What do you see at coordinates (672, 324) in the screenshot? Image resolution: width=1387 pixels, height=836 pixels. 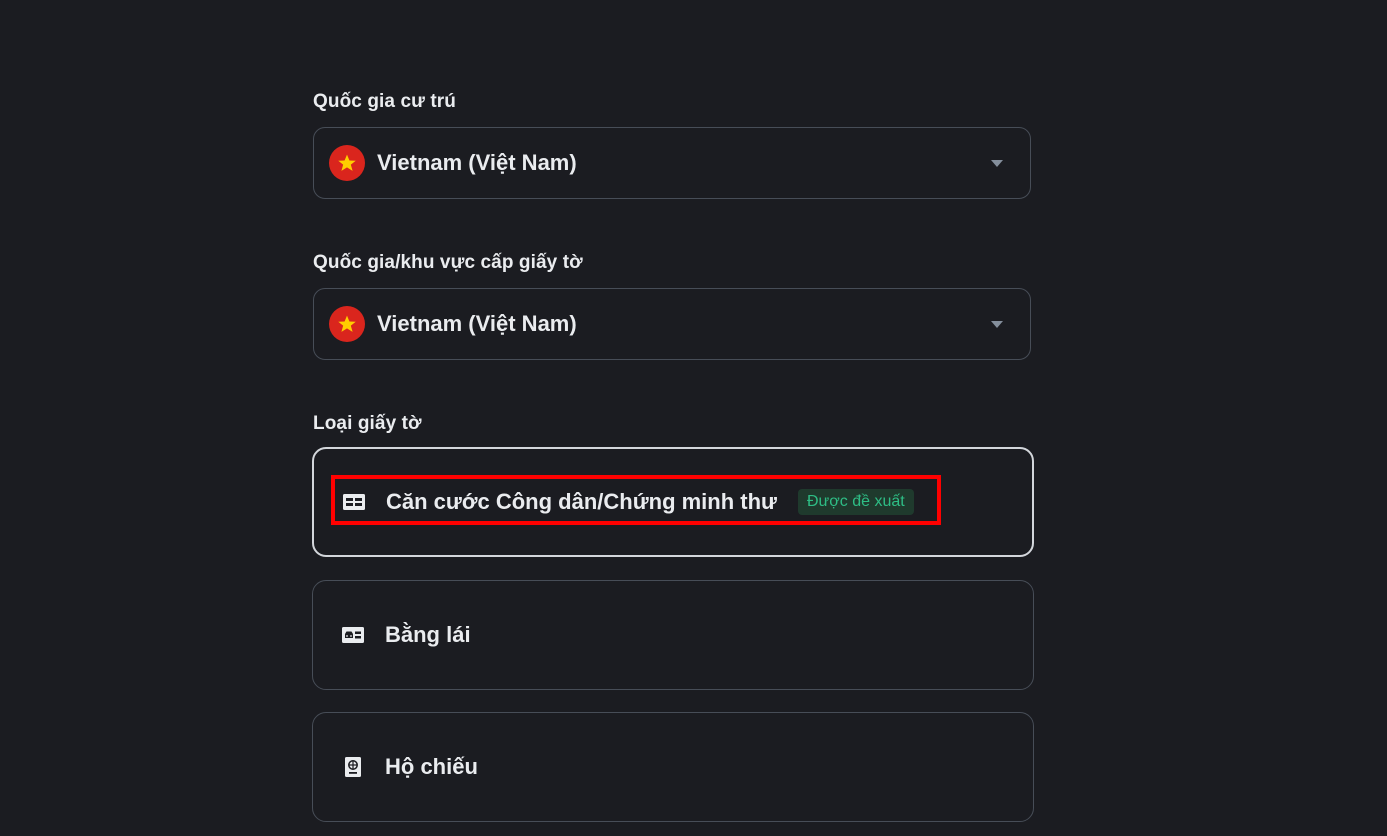 I see `issuing-country-select: Vietnam (Việt Nam)` at bounding box center [672, 324].